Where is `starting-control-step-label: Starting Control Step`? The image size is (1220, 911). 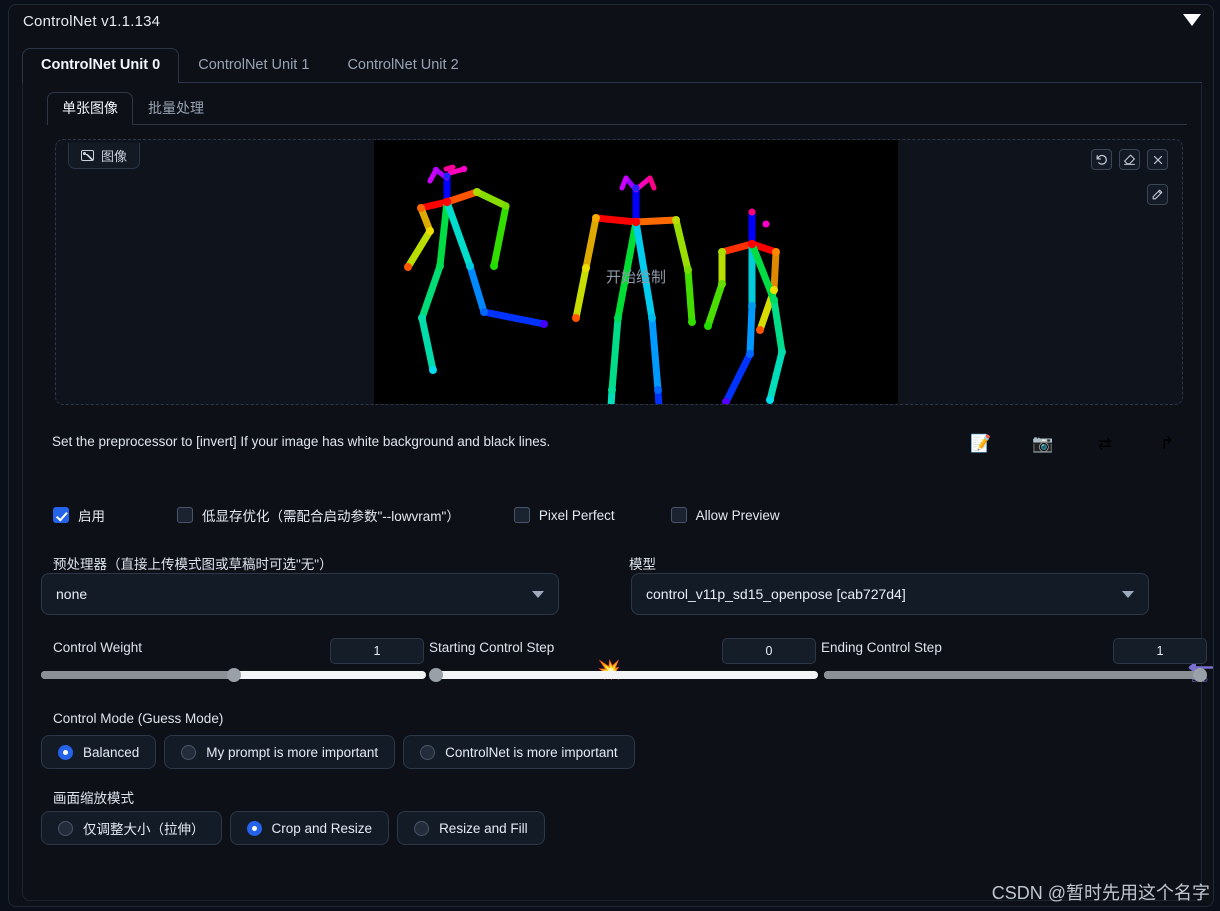
starting-control-step-label: Starting Control Step is located at coordinates (492, 647).